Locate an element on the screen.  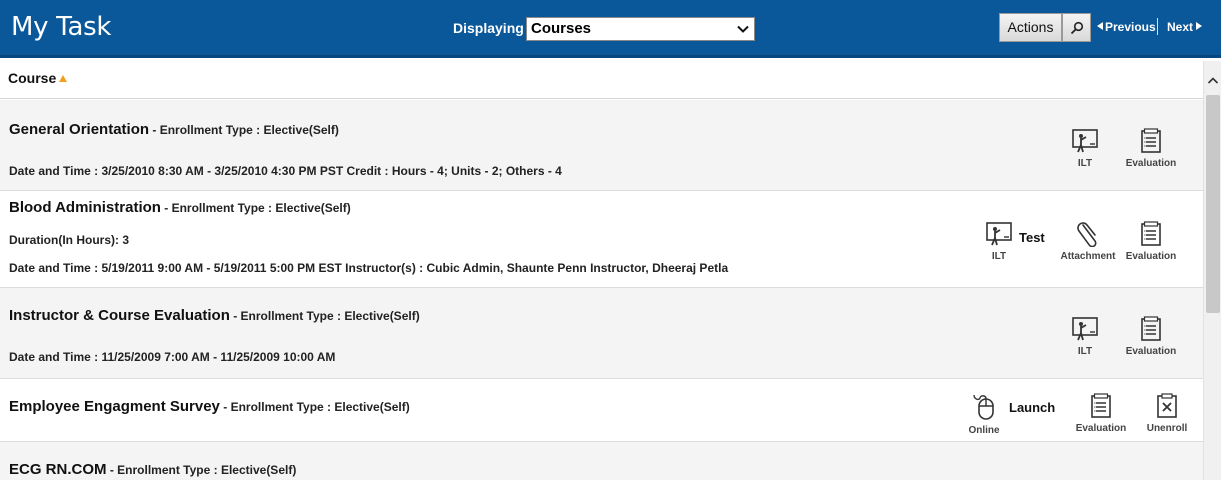
page-title: My Task is located at coordinates (61, 27).